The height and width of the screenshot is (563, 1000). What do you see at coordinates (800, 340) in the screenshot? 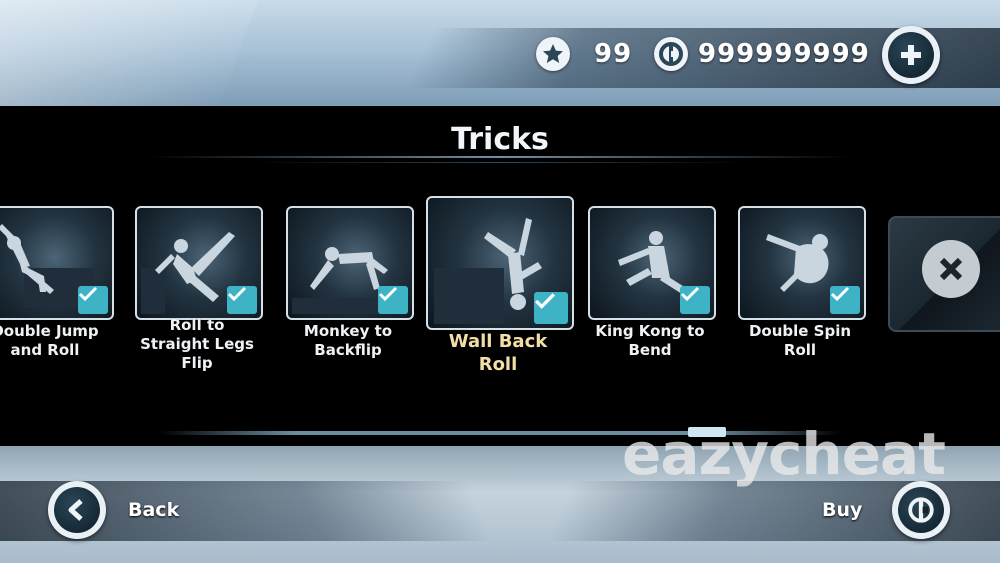
I see `trick-label-double-spin-roll: Double Spin Roll` at bounding box center [800, 340].